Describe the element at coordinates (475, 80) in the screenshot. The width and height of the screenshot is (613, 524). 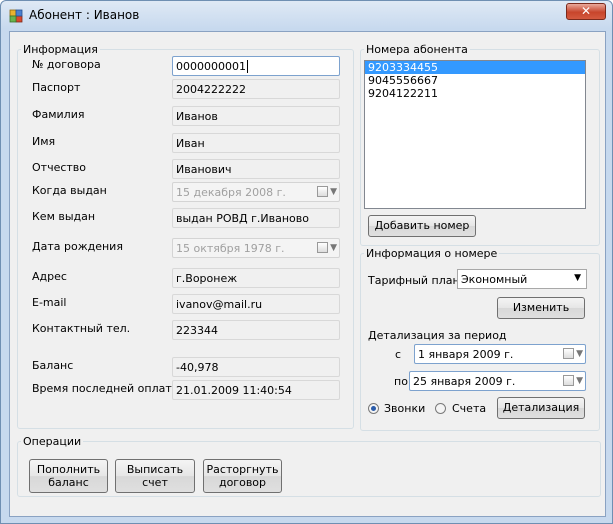
I see `number-item: 9045556667` at that location.